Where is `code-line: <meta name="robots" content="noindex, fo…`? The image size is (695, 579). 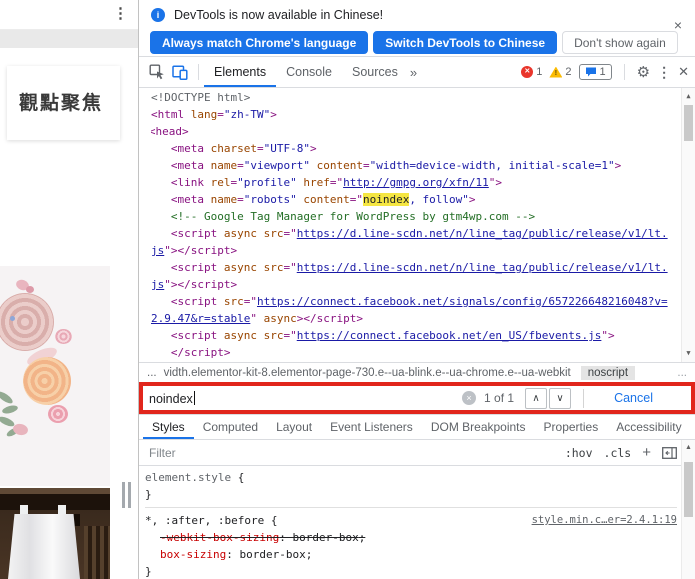
code-line: <meta name="robots" content="noindex, fo… is located at coordinates (416, 201).